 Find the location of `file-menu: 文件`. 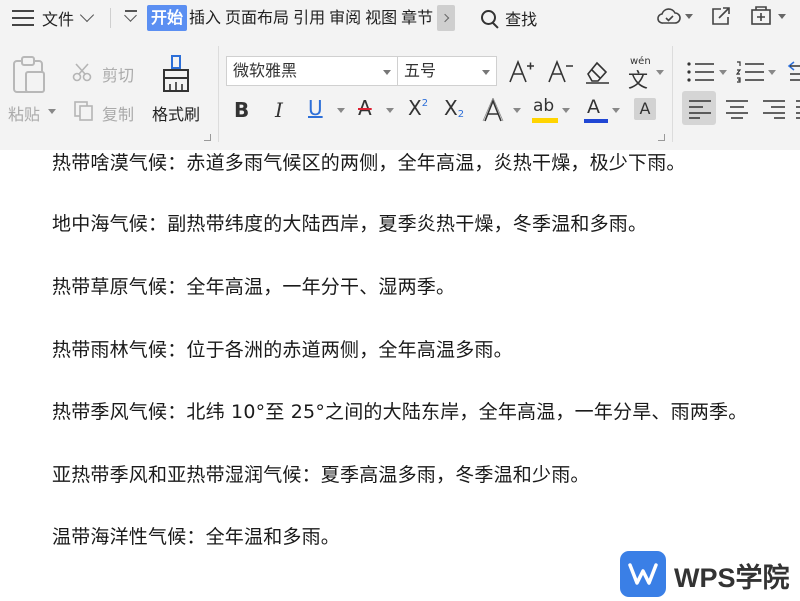

file-menu: 文件 is located at coordinates (58, 18).